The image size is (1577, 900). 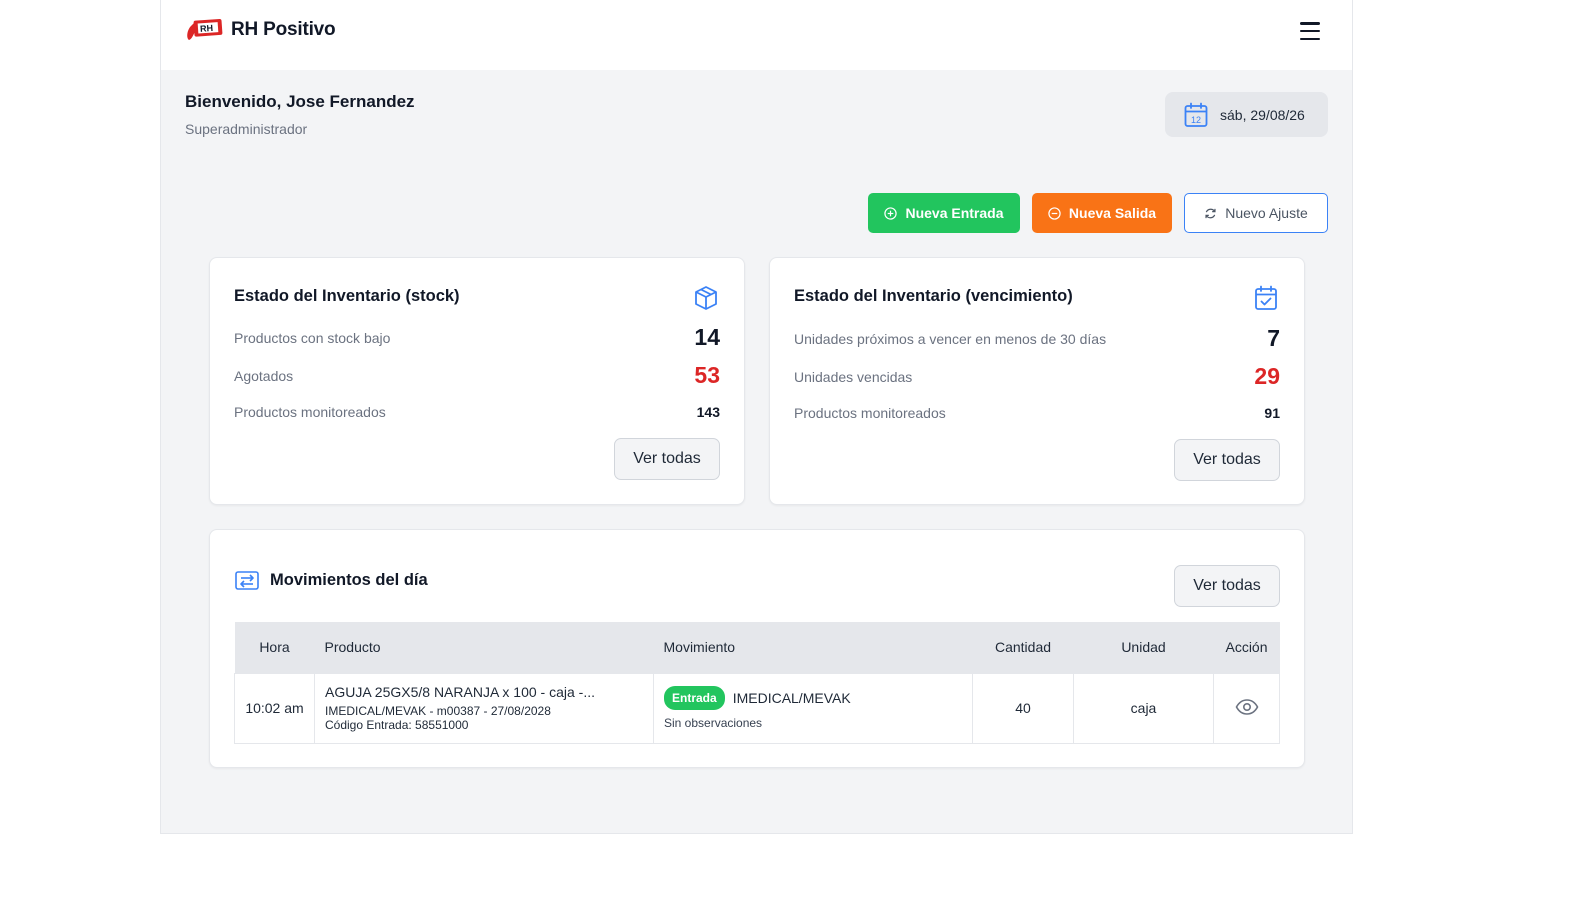 I want to click on stock-card-title: Estado del Inventario (stock), so click(x=347, y=296).